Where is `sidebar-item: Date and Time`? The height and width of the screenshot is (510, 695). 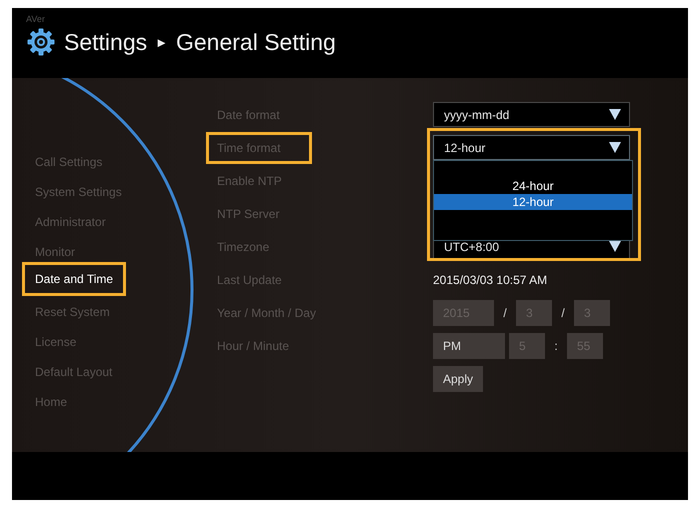
sidebar-item: Date and Time is located at coordinates (74, 279).